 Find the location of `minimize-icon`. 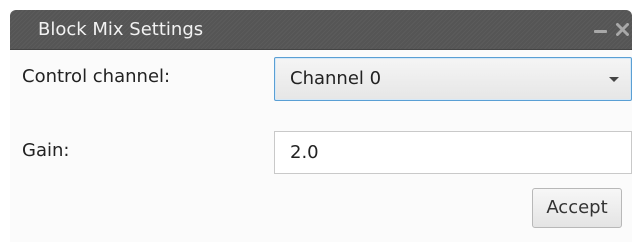

minimize-icon is located at coordinates (601, 29).